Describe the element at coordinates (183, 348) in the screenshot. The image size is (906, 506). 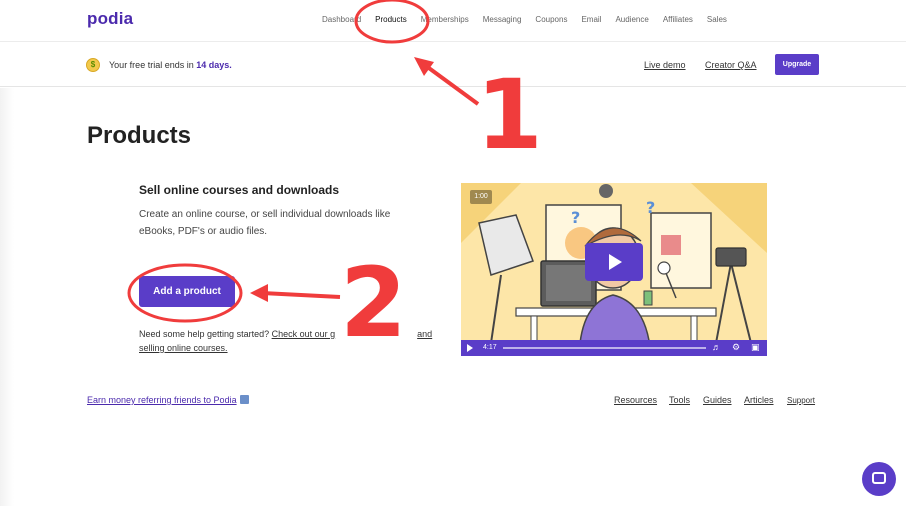
I see `help-guide-link-line2: selling online courses.` at that location.